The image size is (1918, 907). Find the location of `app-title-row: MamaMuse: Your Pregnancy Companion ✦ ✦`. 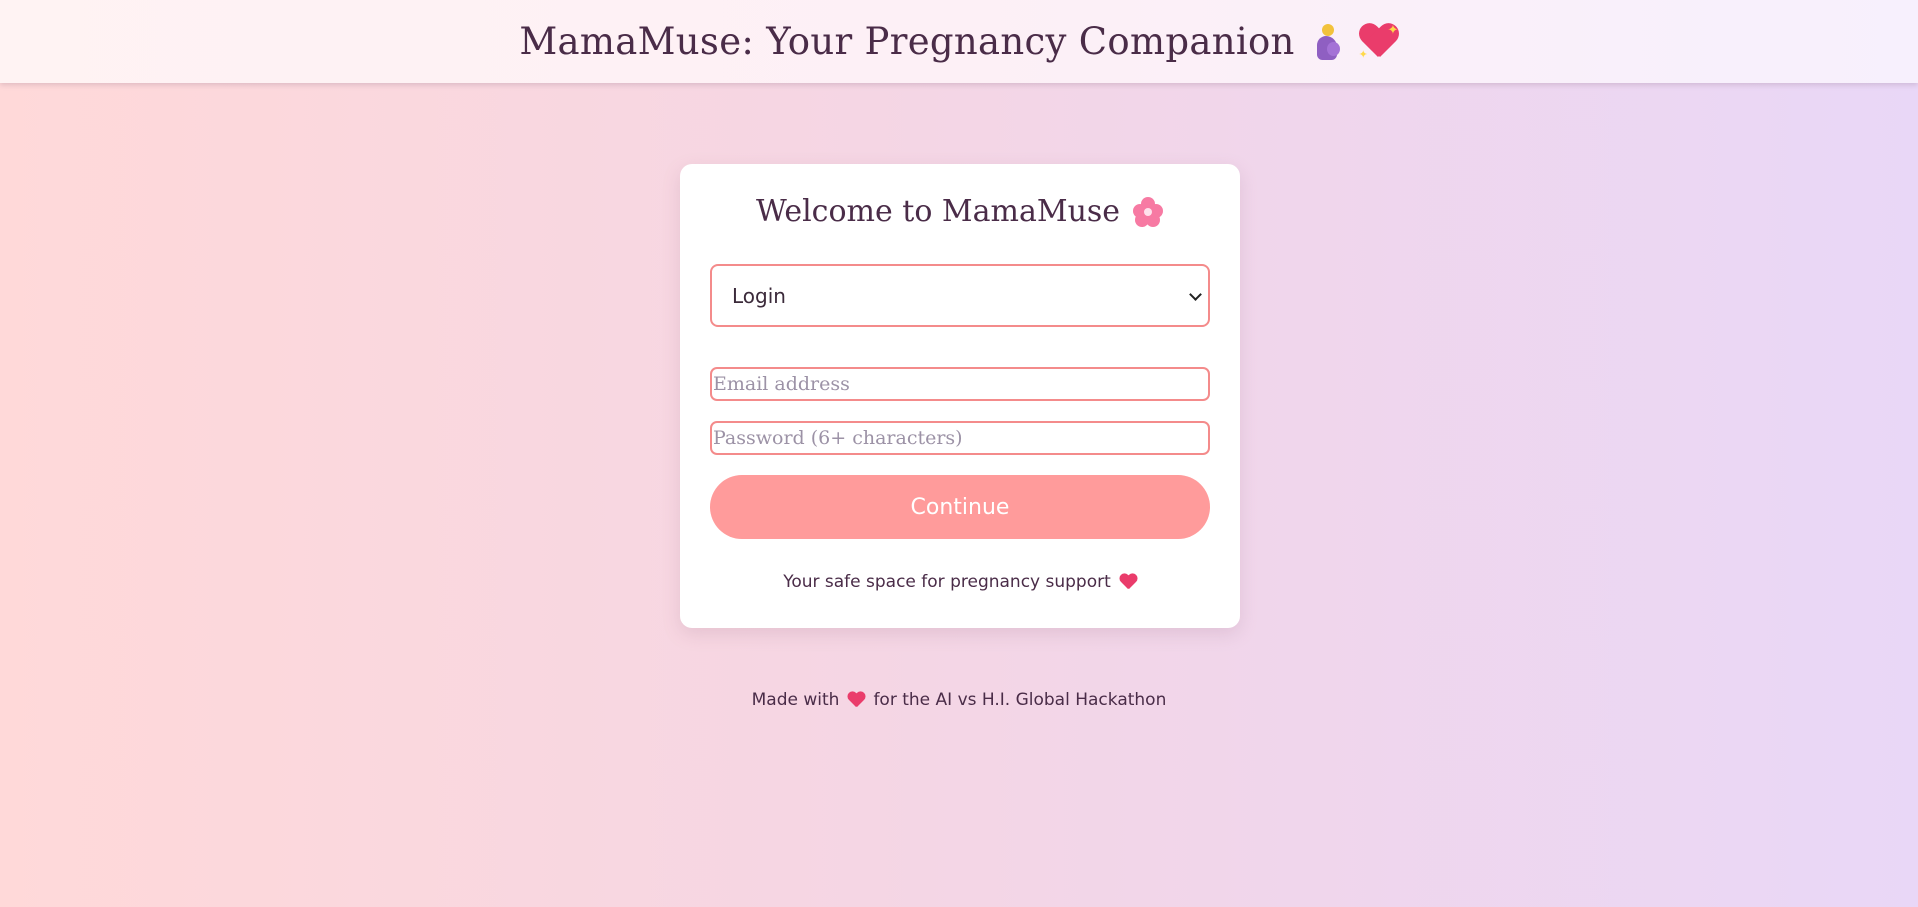

app-title-row: MamaMuse: Your Pregnancy Companion ✦ ✦ is located at coordinates (958, 41).